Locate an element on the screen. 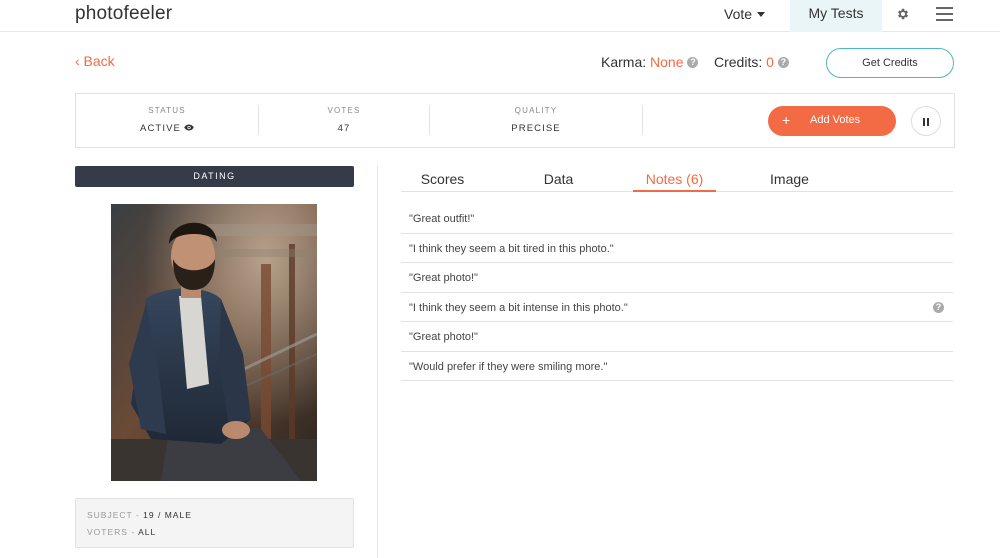 The height and width of the screenshot is (558, 1000). gear-icon is located at coordinates (903, 14).